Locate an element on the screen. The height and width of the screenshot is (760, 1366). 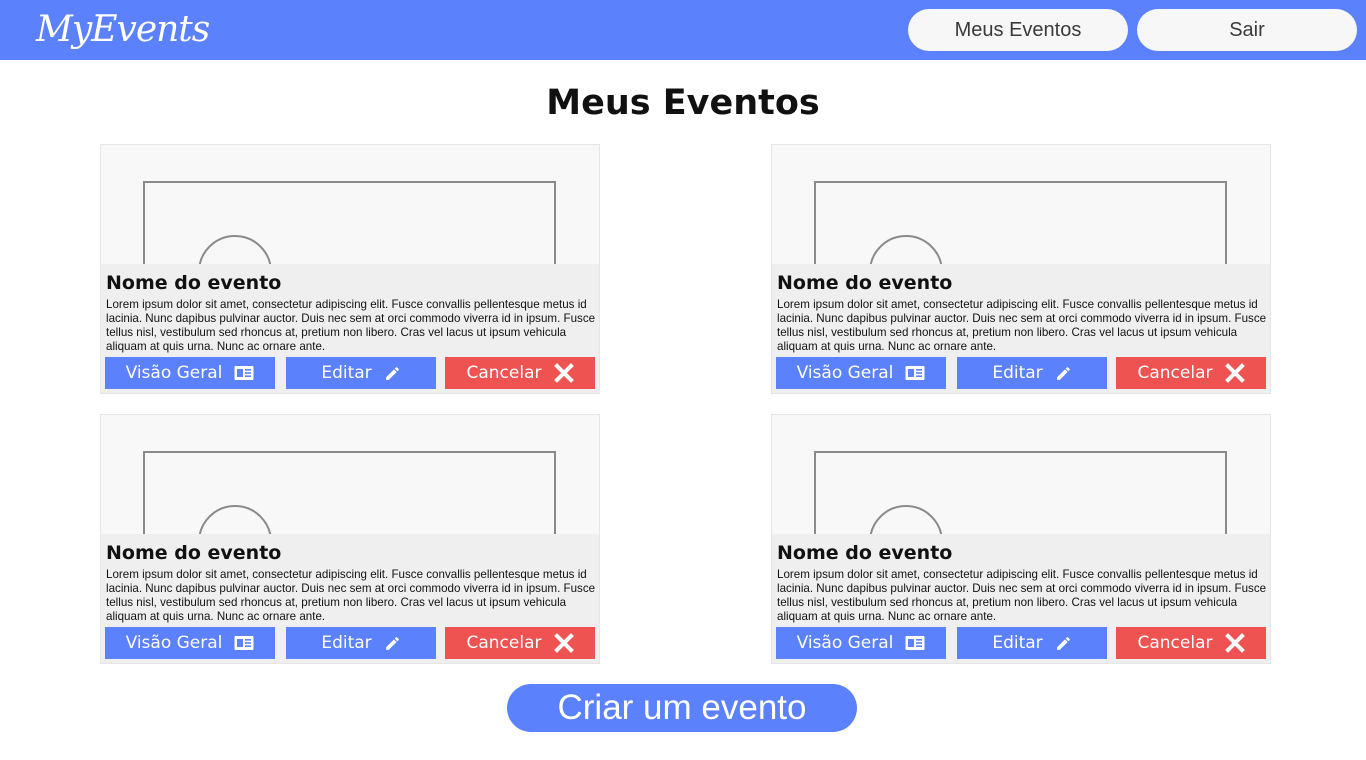
navbar: MyEvents Meus Eventos Sair is located at coordinates (683, 30).